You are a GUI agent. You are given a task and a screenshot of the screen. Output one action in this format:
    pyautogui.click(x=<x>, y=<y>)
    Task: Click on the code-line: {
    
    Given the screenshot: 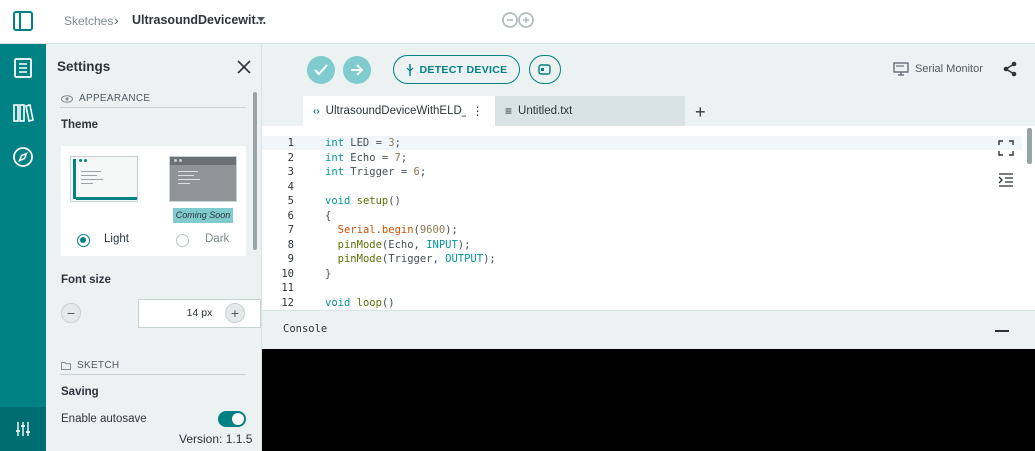 What is the action you would take?
    pyautogui.click(x=328, y=215)
    